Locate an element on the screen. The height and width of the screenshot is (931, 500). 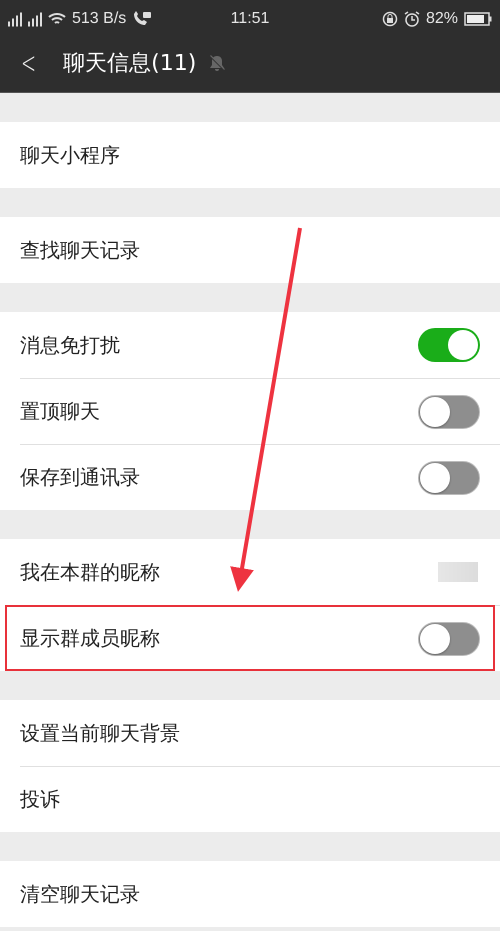
network-speed: 513 B/s is located at coordinates (99, 19).